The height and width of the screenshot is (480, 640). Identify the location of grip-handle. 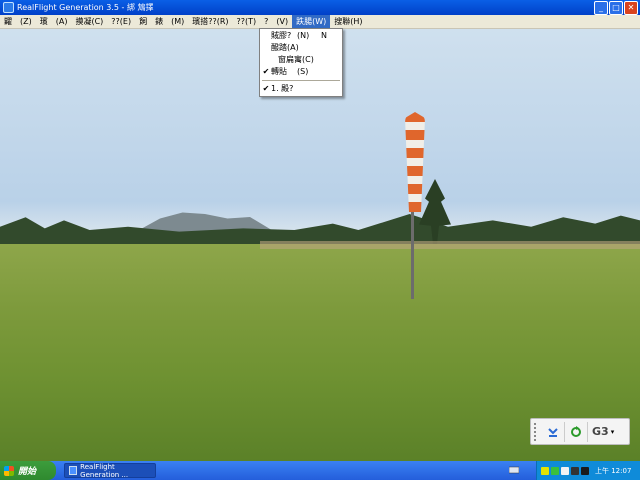
(538, 431).